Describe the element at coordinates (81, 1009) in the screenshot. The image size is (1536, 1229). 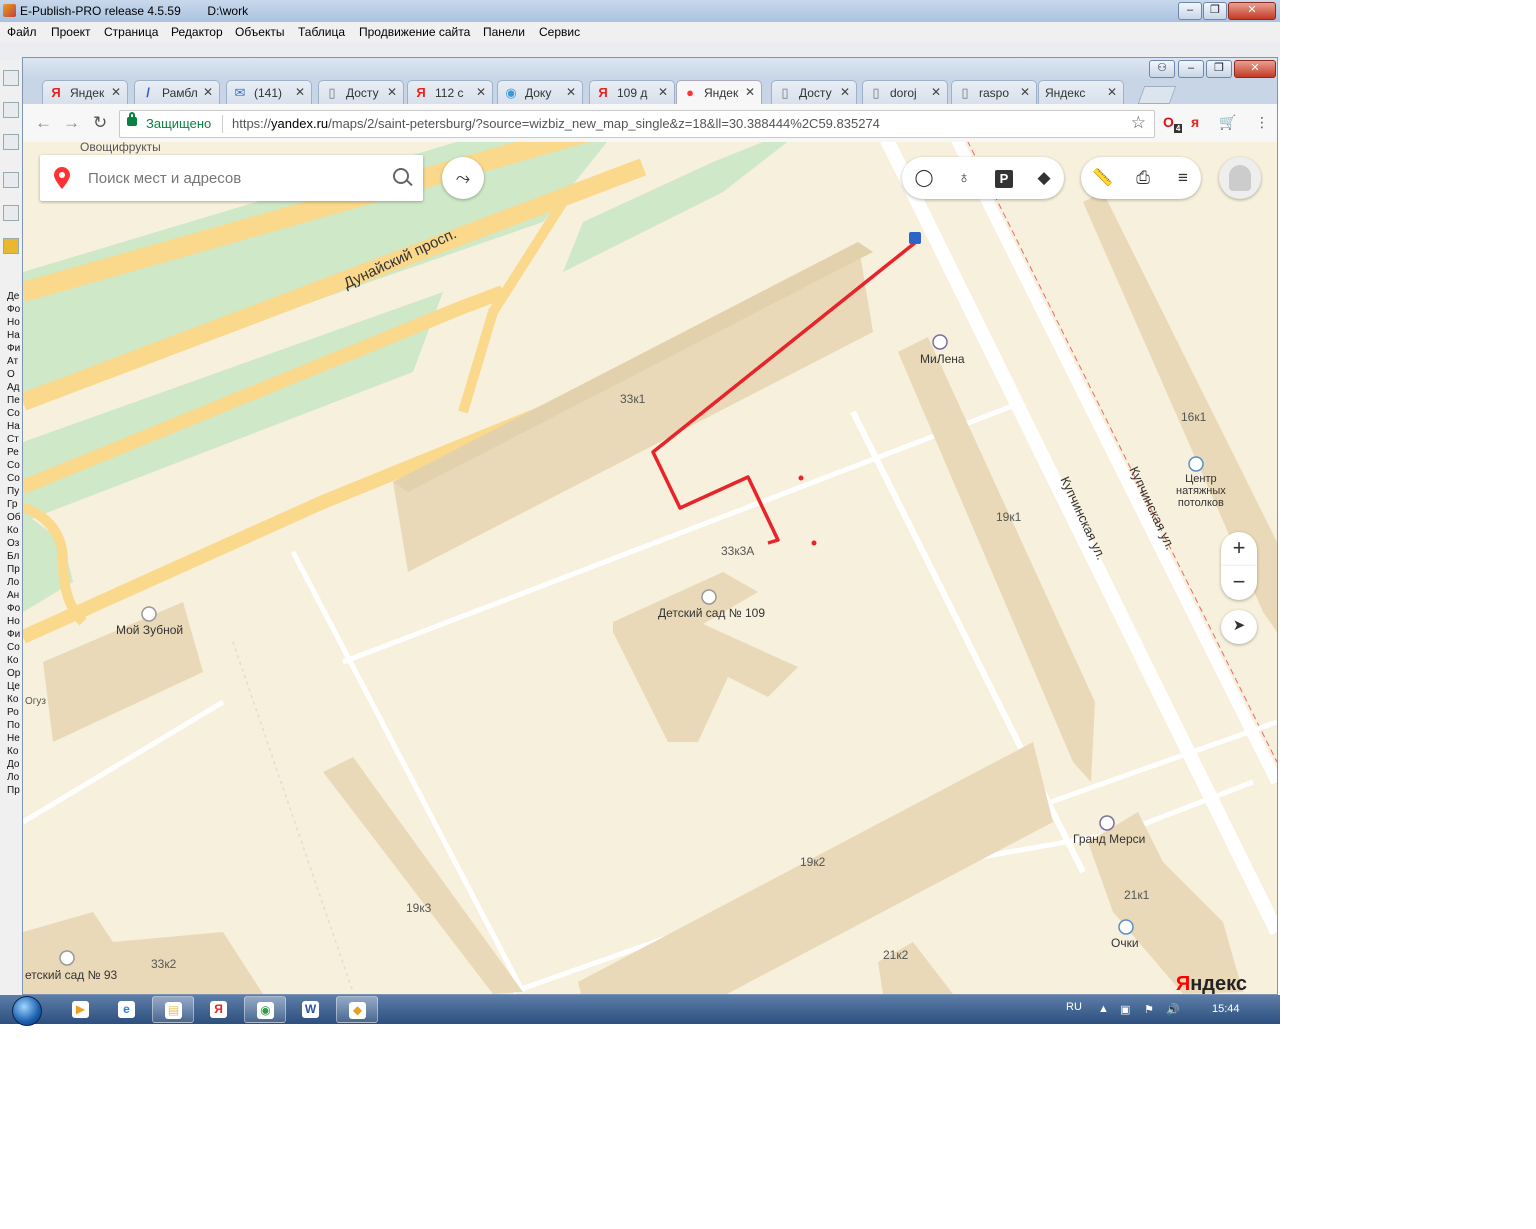
I see `taskbar-app-media: ▶` at that location.